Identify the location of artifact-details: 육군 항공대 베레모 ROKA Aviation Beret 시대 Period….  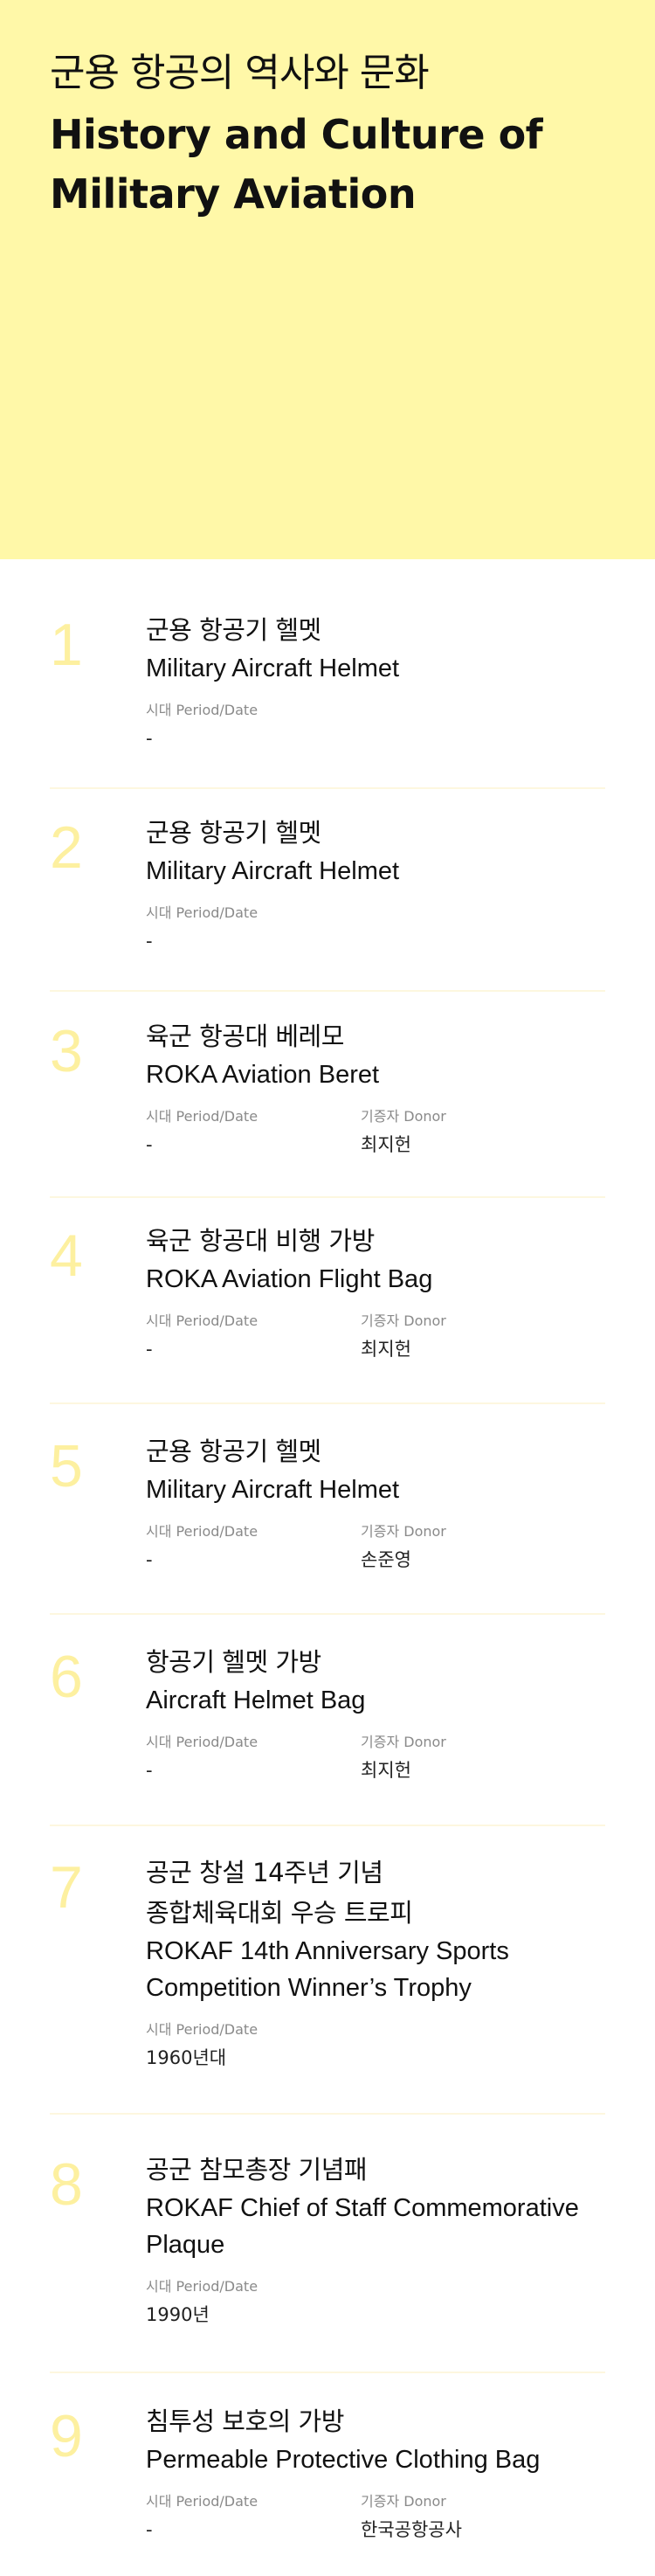
(399, 1088).